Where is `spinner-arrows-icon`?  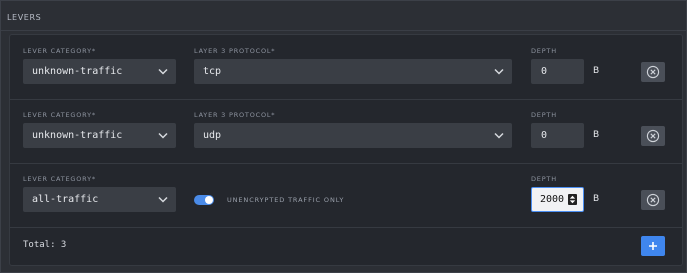
spinner-arrows-icon is located at coordinates (572, 199).